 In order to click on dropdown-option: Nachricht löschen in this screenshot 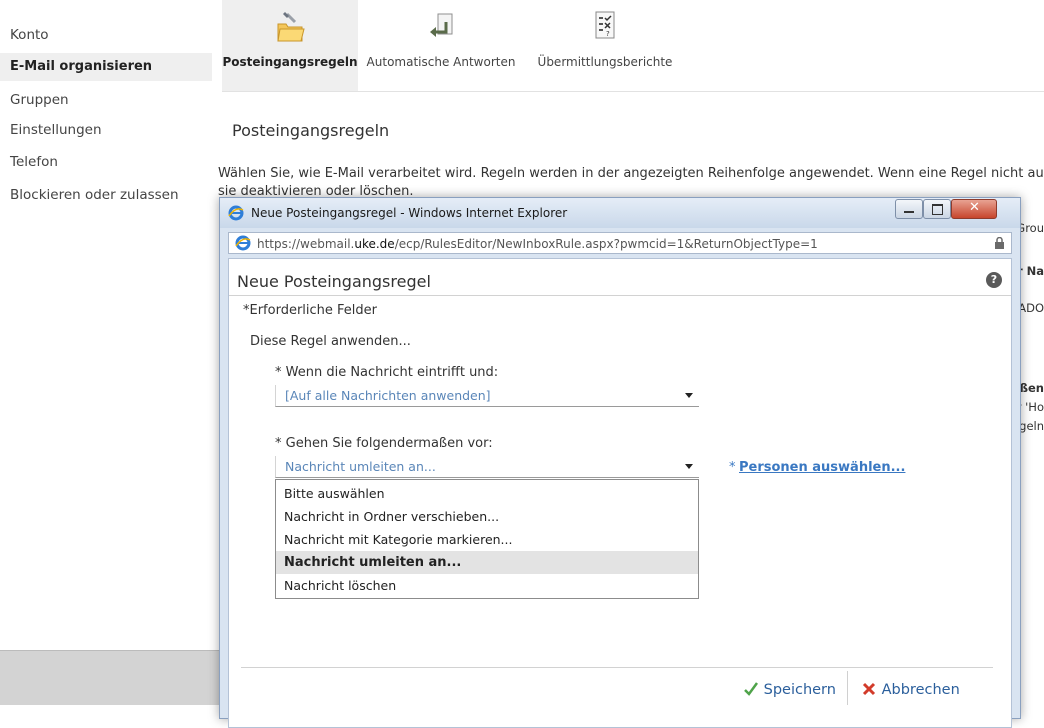, I will do `click(487, 585)`.